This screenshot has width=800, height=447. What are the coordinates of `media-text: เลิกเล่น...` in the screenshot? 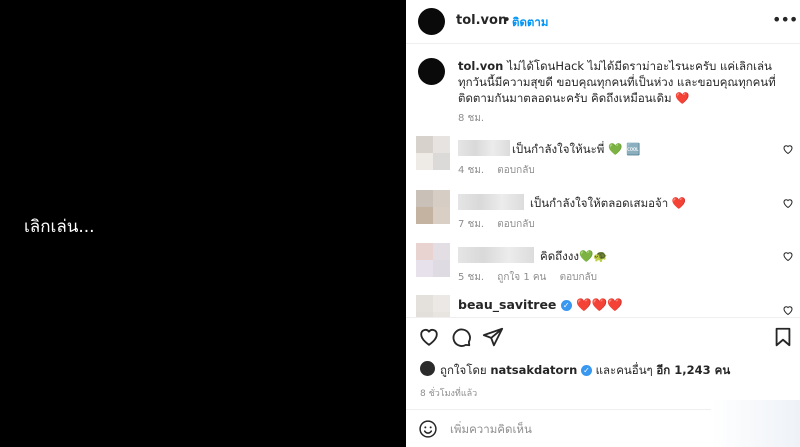 It's located at (59, 227).